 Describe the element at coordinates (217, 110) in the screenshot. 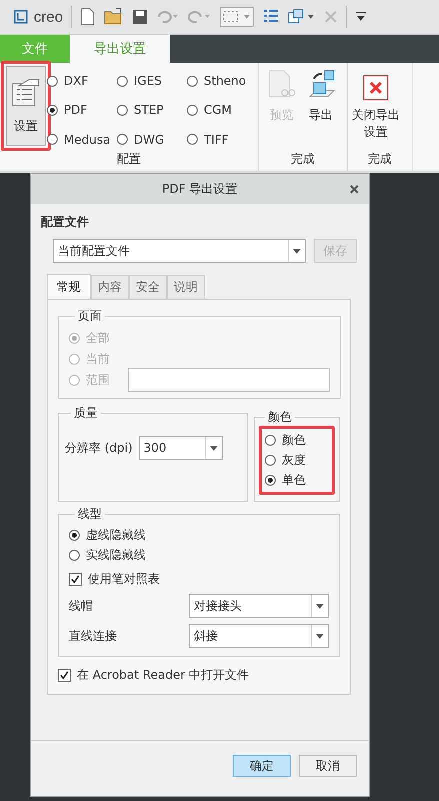

I see `format-radio: CGM` at that location.